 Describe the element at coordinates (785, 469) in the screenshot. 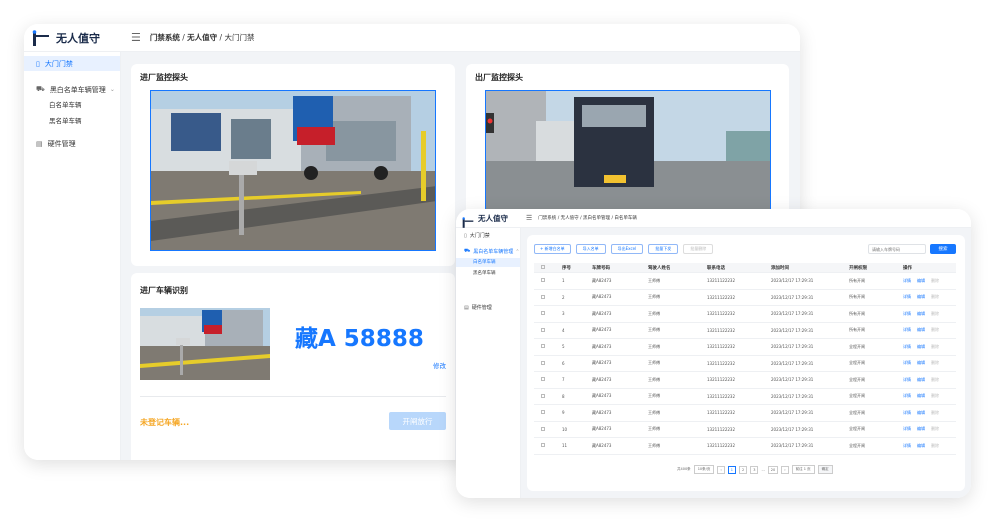

I see `next-page-button: ›` at that location.